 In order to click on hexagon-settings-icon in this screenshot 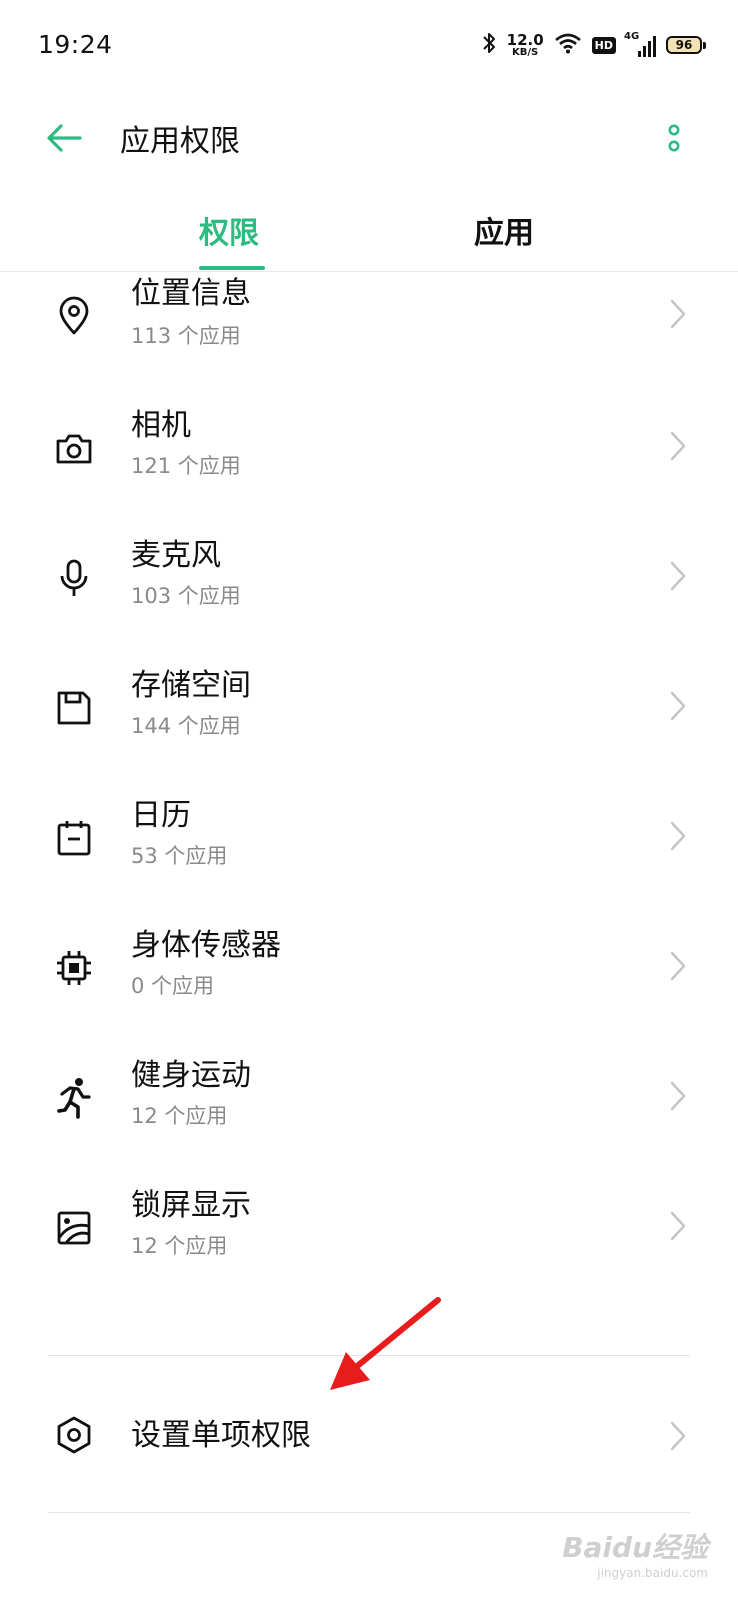, I will do `click(74, 1435)`.